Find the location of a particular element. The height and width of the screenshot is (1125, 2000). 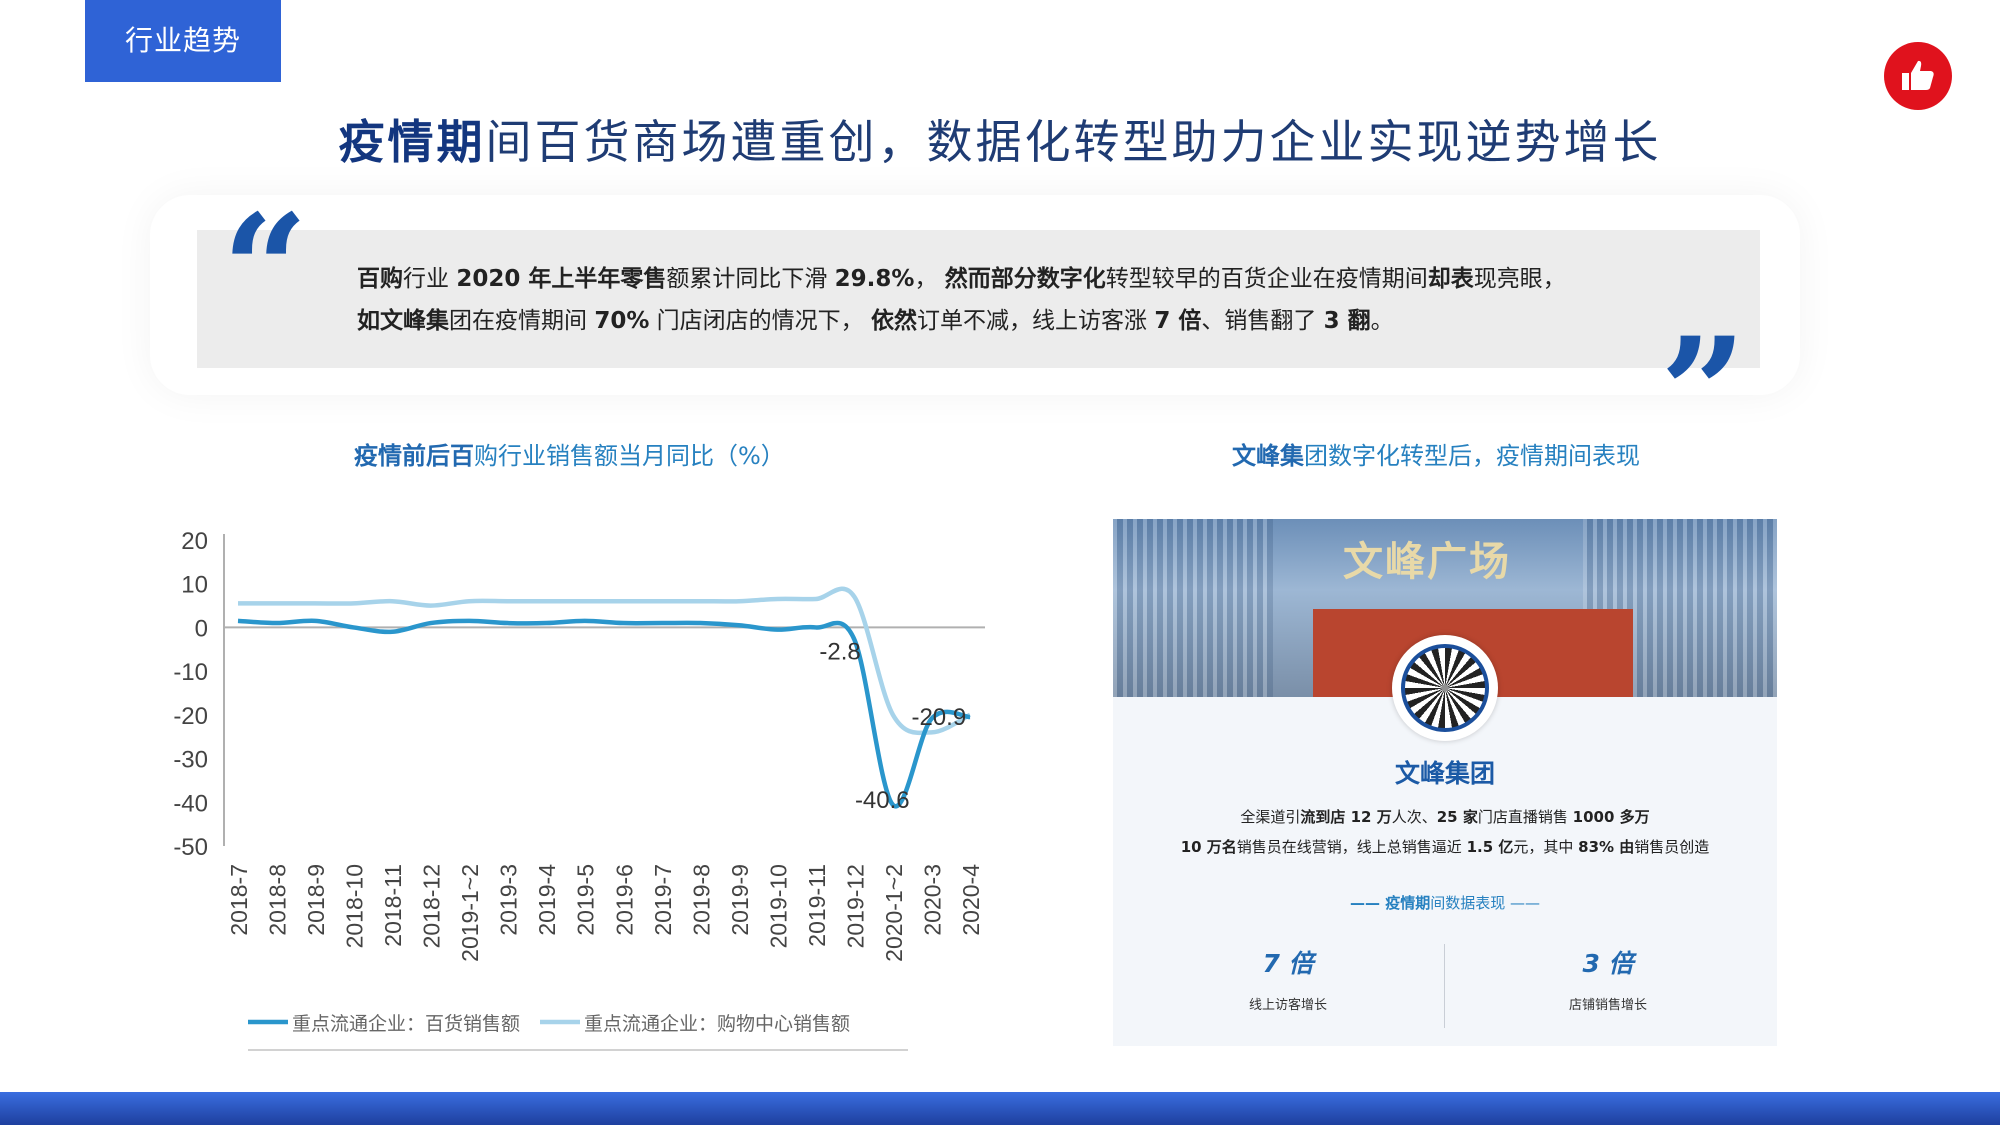

x-tick-label: 2019-10 is located at coordinates (778, 906).